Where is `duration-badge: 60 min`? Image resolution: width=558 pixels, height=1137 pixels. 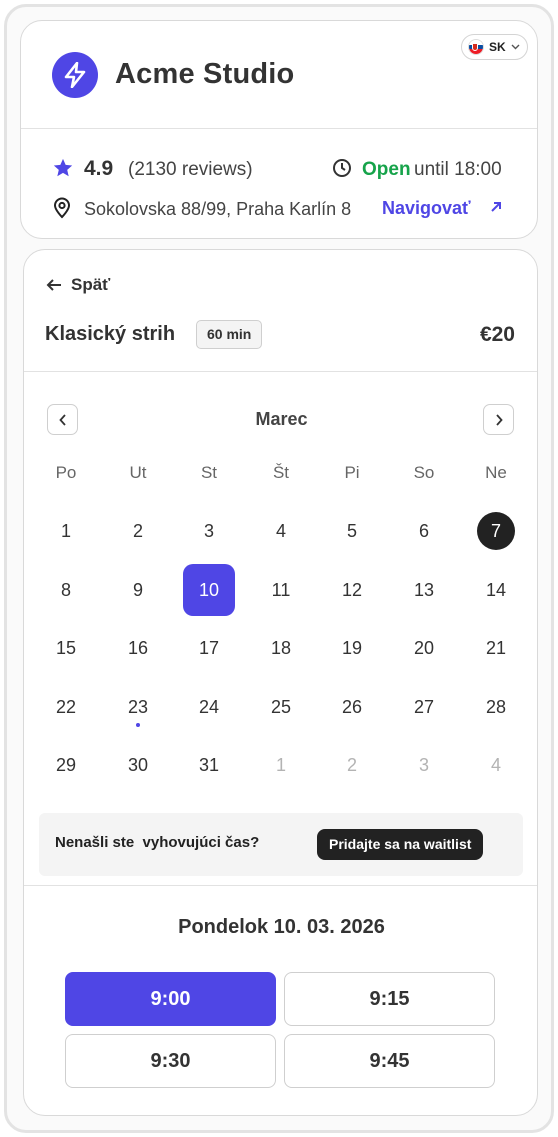
duration-badge: 60 min is located at coordinates (229, 334).